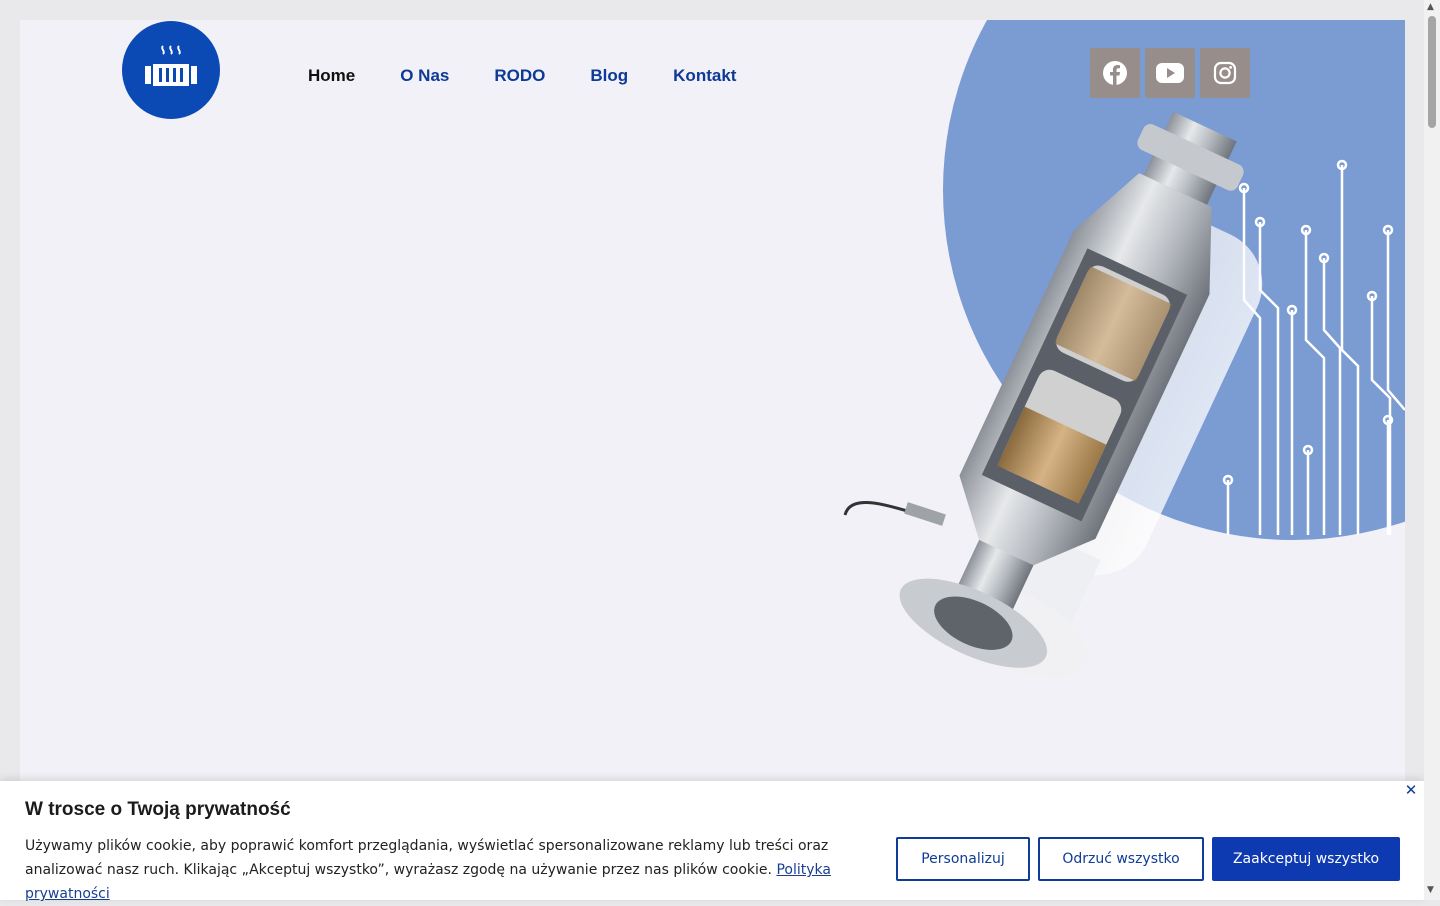 The width and height of the screenshot is (1440, 906). Describe the element at coordinates (1306, 859) in the screenshot. I see `accept-all-button: Zaakceptuj wszystko` at that location.